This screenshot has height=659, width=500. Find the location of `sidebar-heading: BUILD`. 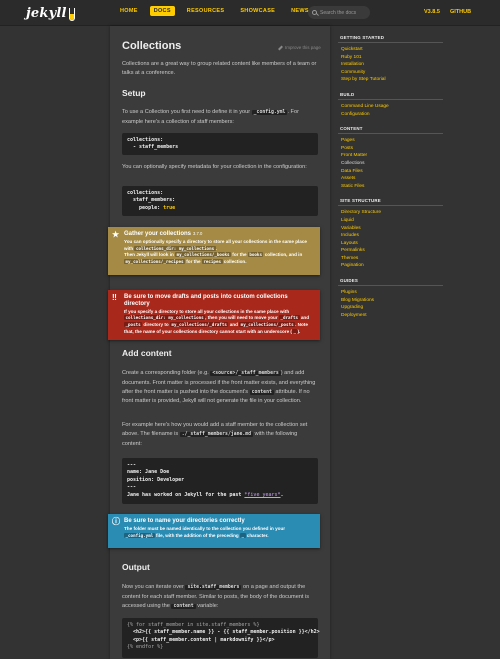

sidebar-heading: BUILD is located at coordinates (390, 95).